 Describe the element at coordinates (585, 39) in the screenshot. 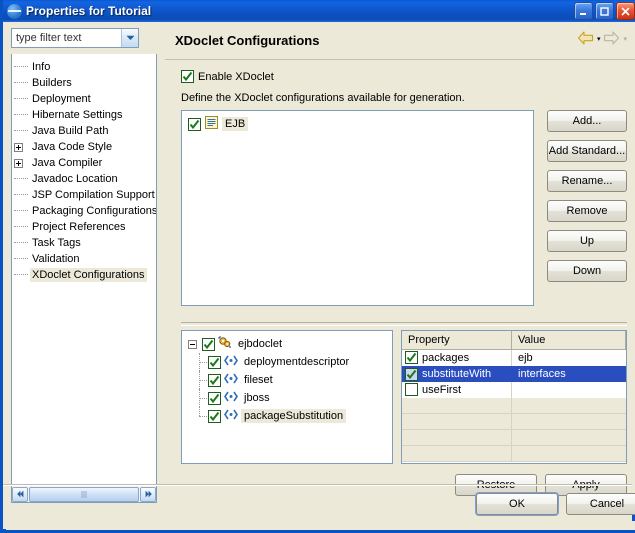

I see `back-arrow-icon` at that location.